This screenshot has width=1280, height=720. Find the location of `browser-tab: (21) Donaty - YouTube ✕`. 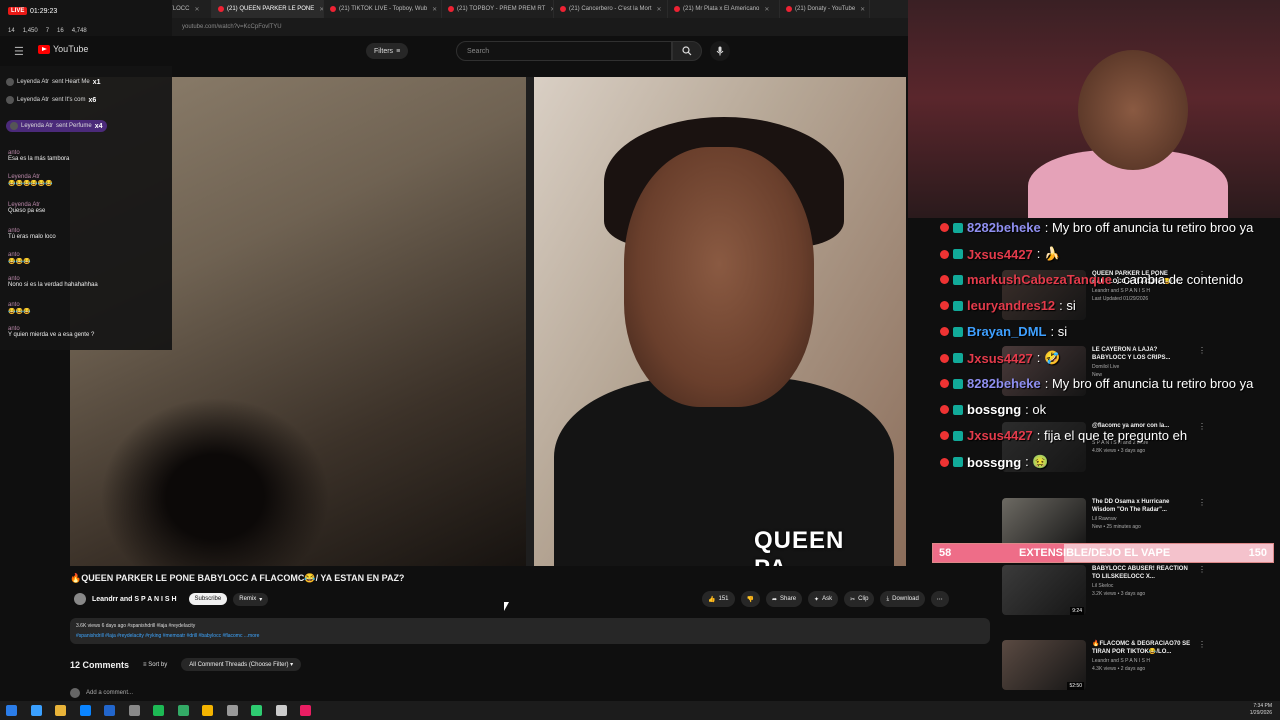

browser-tab: (21) Donaty - YouTube ✕ is located at coordinates (825, 9).